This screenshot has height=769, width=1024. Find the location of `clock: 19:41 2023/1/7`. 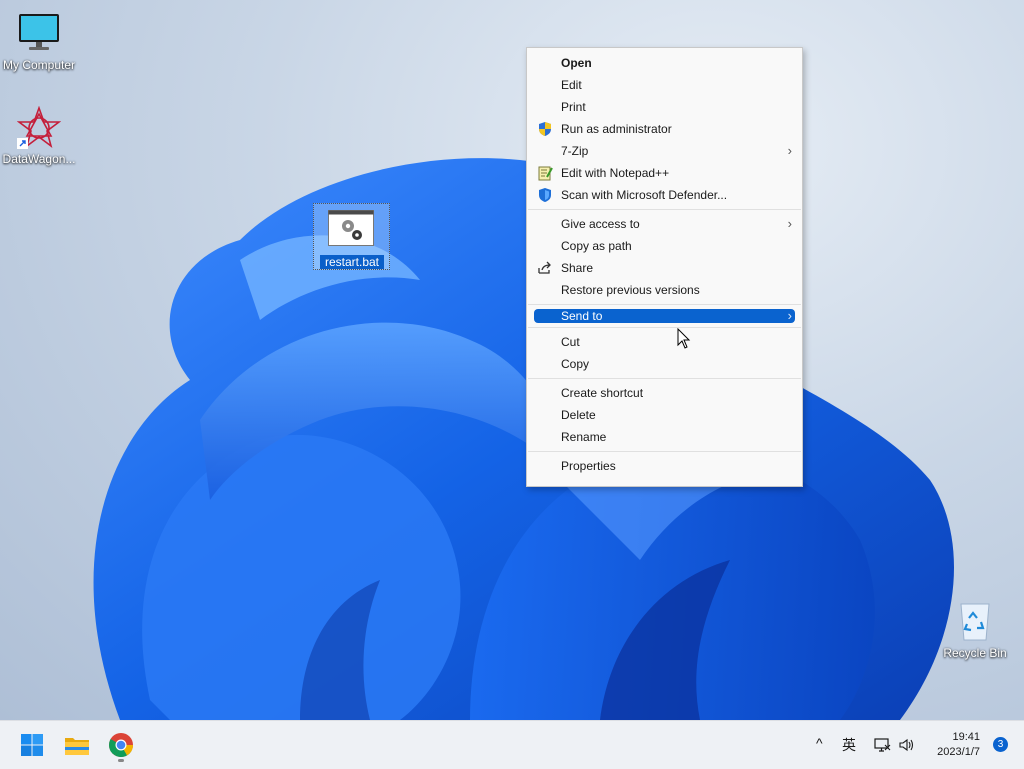

clock: 19:41 2023/1/7 is located at coordinates (958, 745).